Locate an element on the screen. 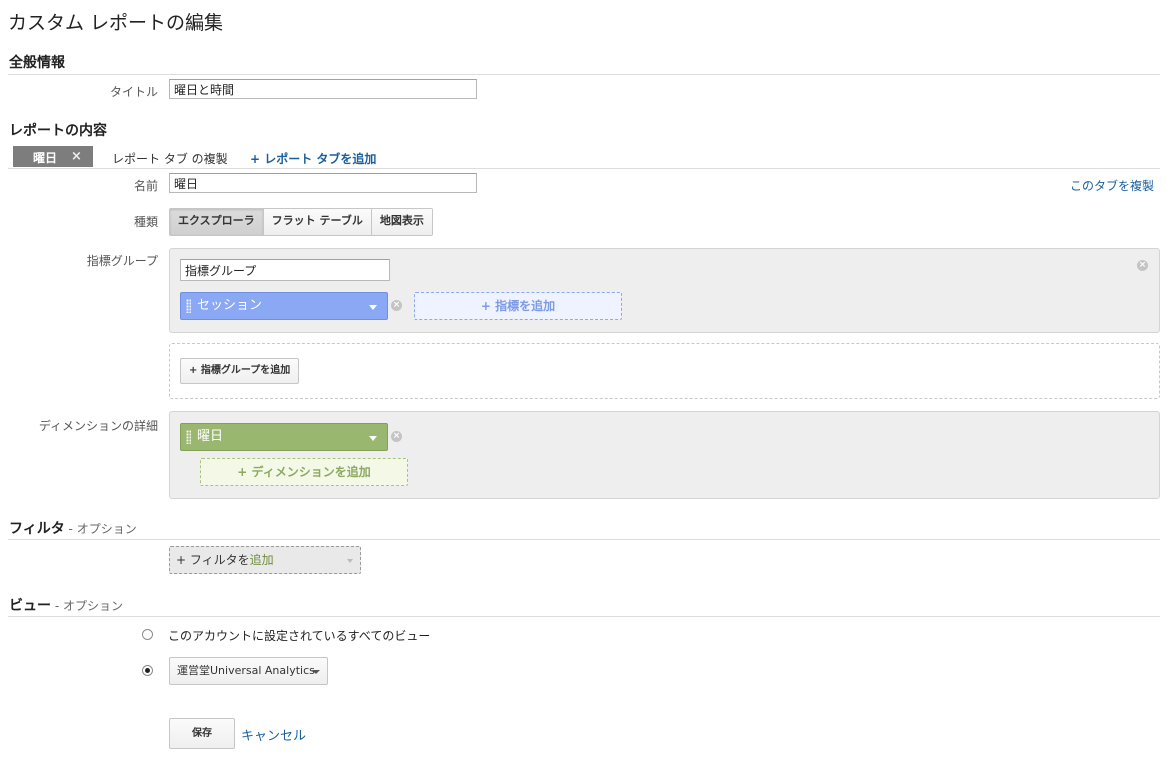 This screenshot has height=759, width=1175. content-section-title: レポートの内容 is located at coordinates (58, 131).